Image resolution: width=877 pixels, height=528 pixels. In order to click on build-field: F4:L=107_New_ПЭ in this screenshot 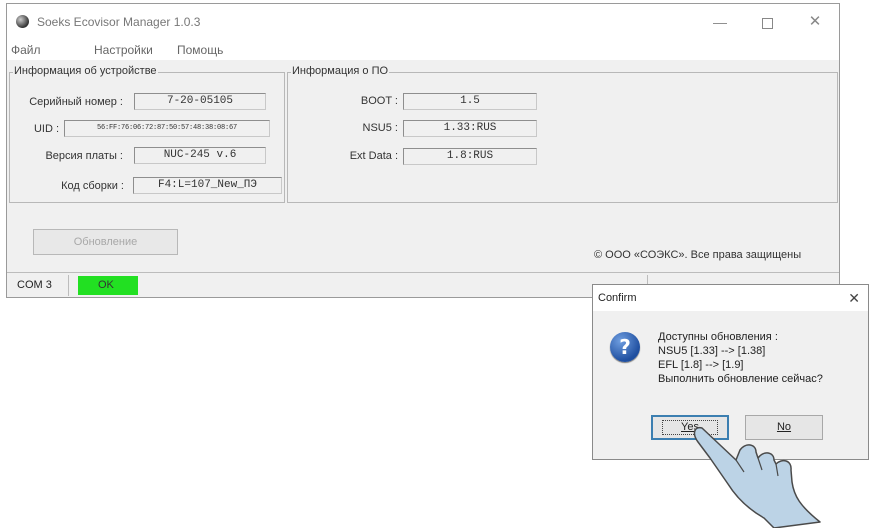, I will do `click(207, 185)`.